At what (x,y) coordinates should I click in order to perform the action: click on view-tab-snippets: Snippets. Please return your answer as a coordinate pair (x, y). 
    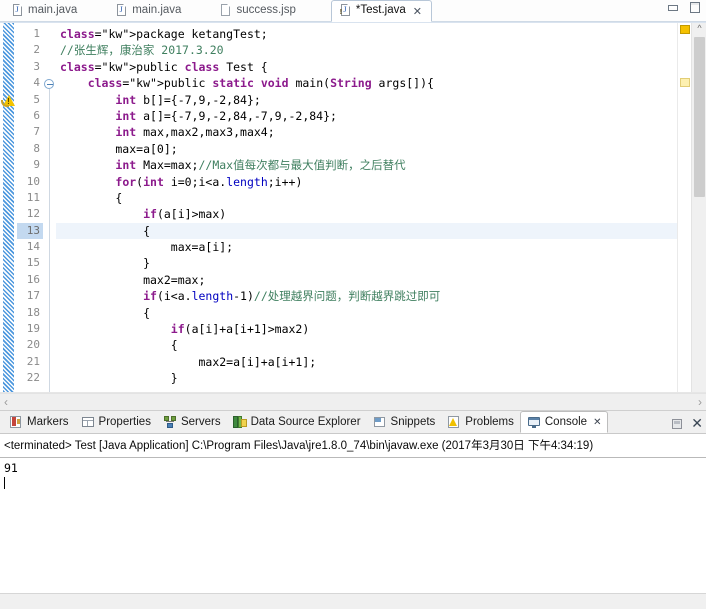
    Looking at the image, I should click on (404, 422).